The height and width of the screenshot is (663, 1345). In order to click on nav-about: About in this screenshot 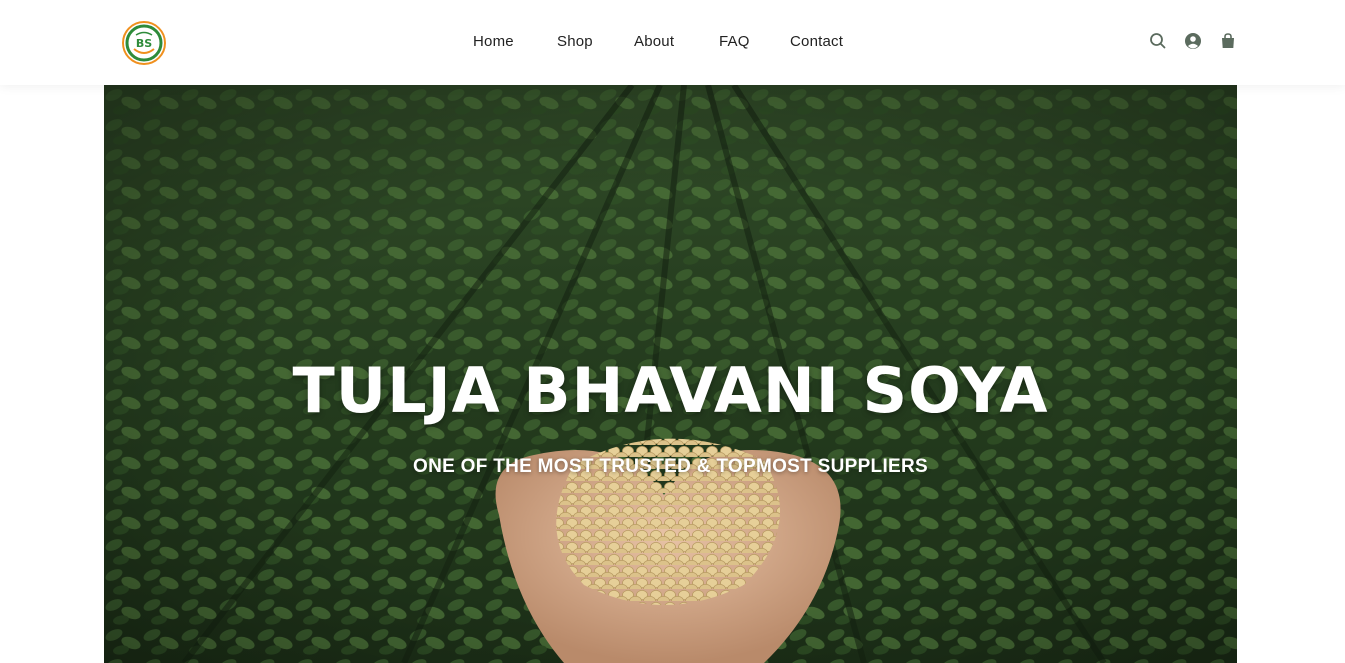, I will do `click(654, 42)`.